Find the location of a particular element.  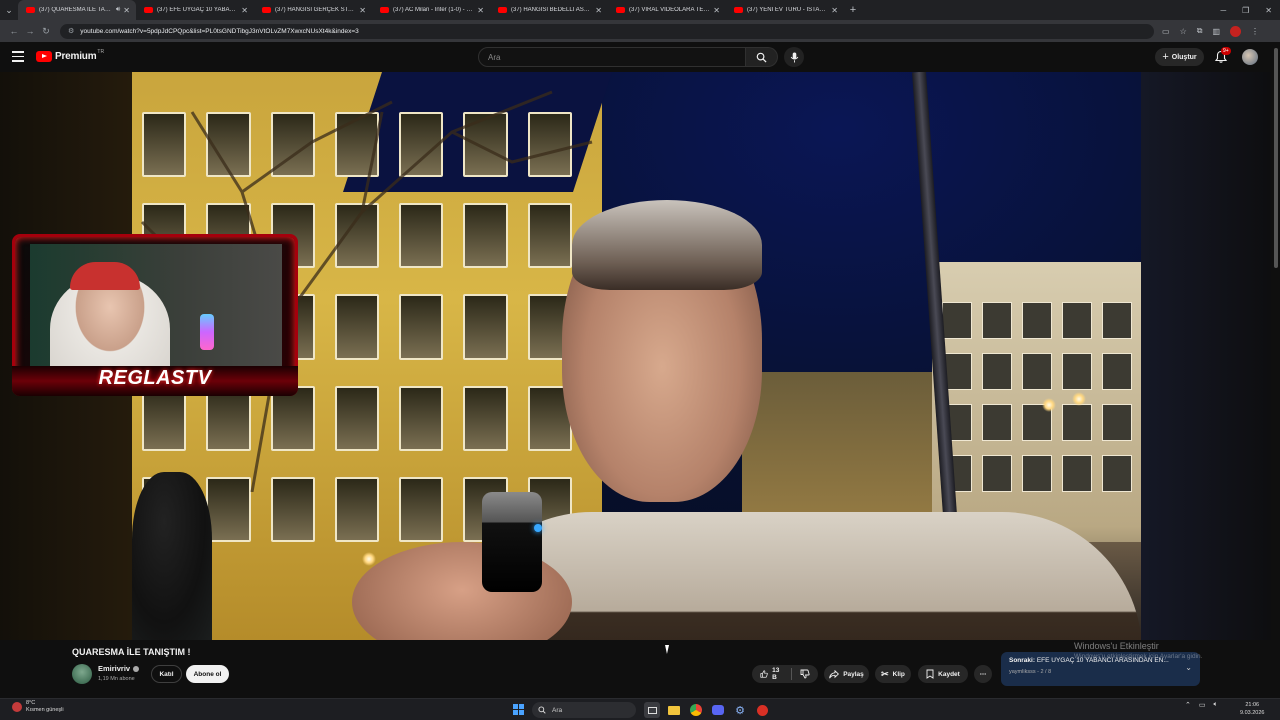

account-avatar is located at coordinates (1250, 57).